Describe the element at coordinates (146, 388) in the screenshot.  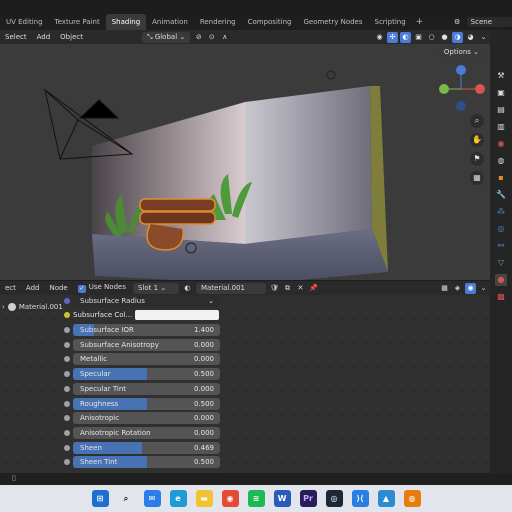
I see `value-slider: Specular Tint 0.000` at that location.